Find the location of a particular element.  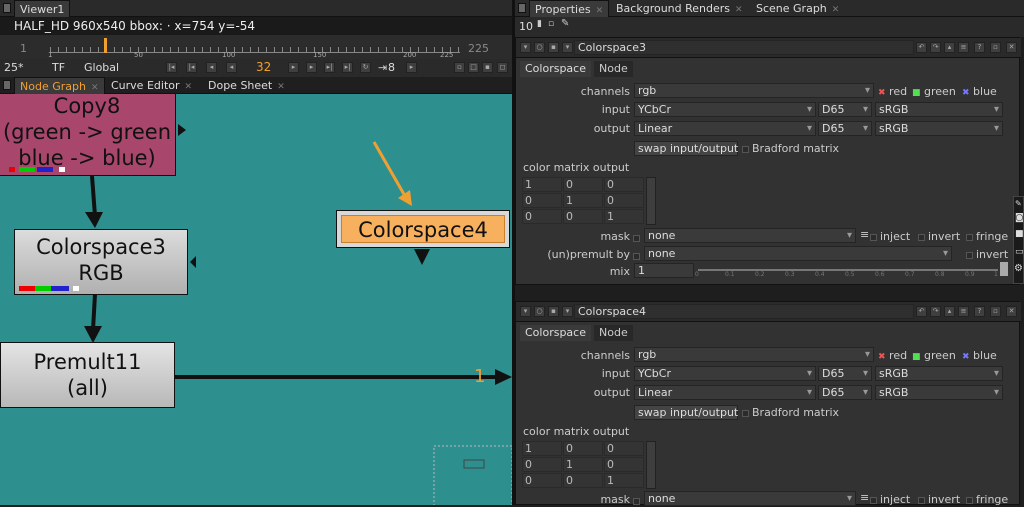

tab-node-graph: Node Graph ✕ is located at coordinates (59, 85).